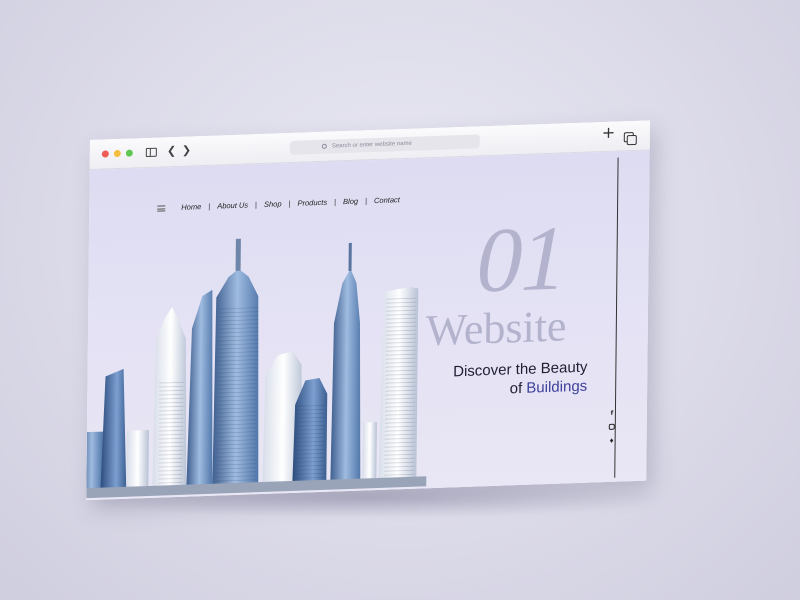 The height and width of the screenshot is (600, 800). I want to click on new-tab-plus-icon: +, so click(609, 132).